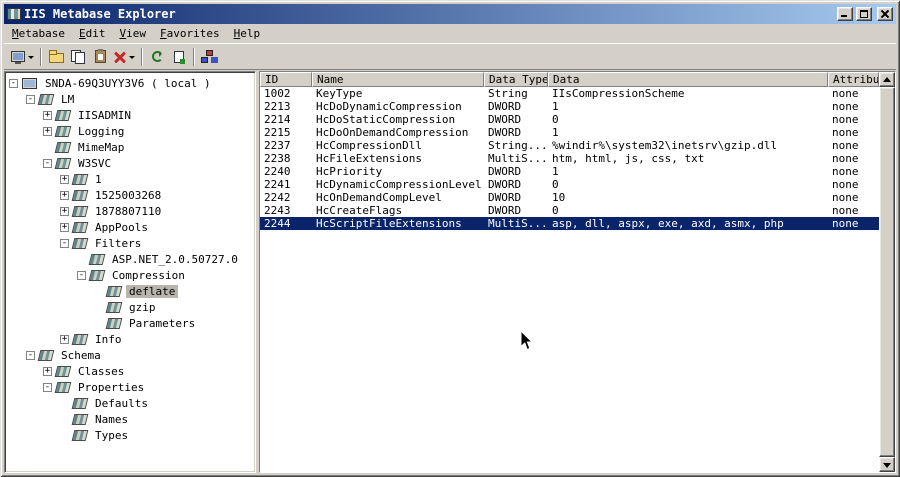  I want to click on tree-item-mimemap: MimeMap, so click(130, 147).